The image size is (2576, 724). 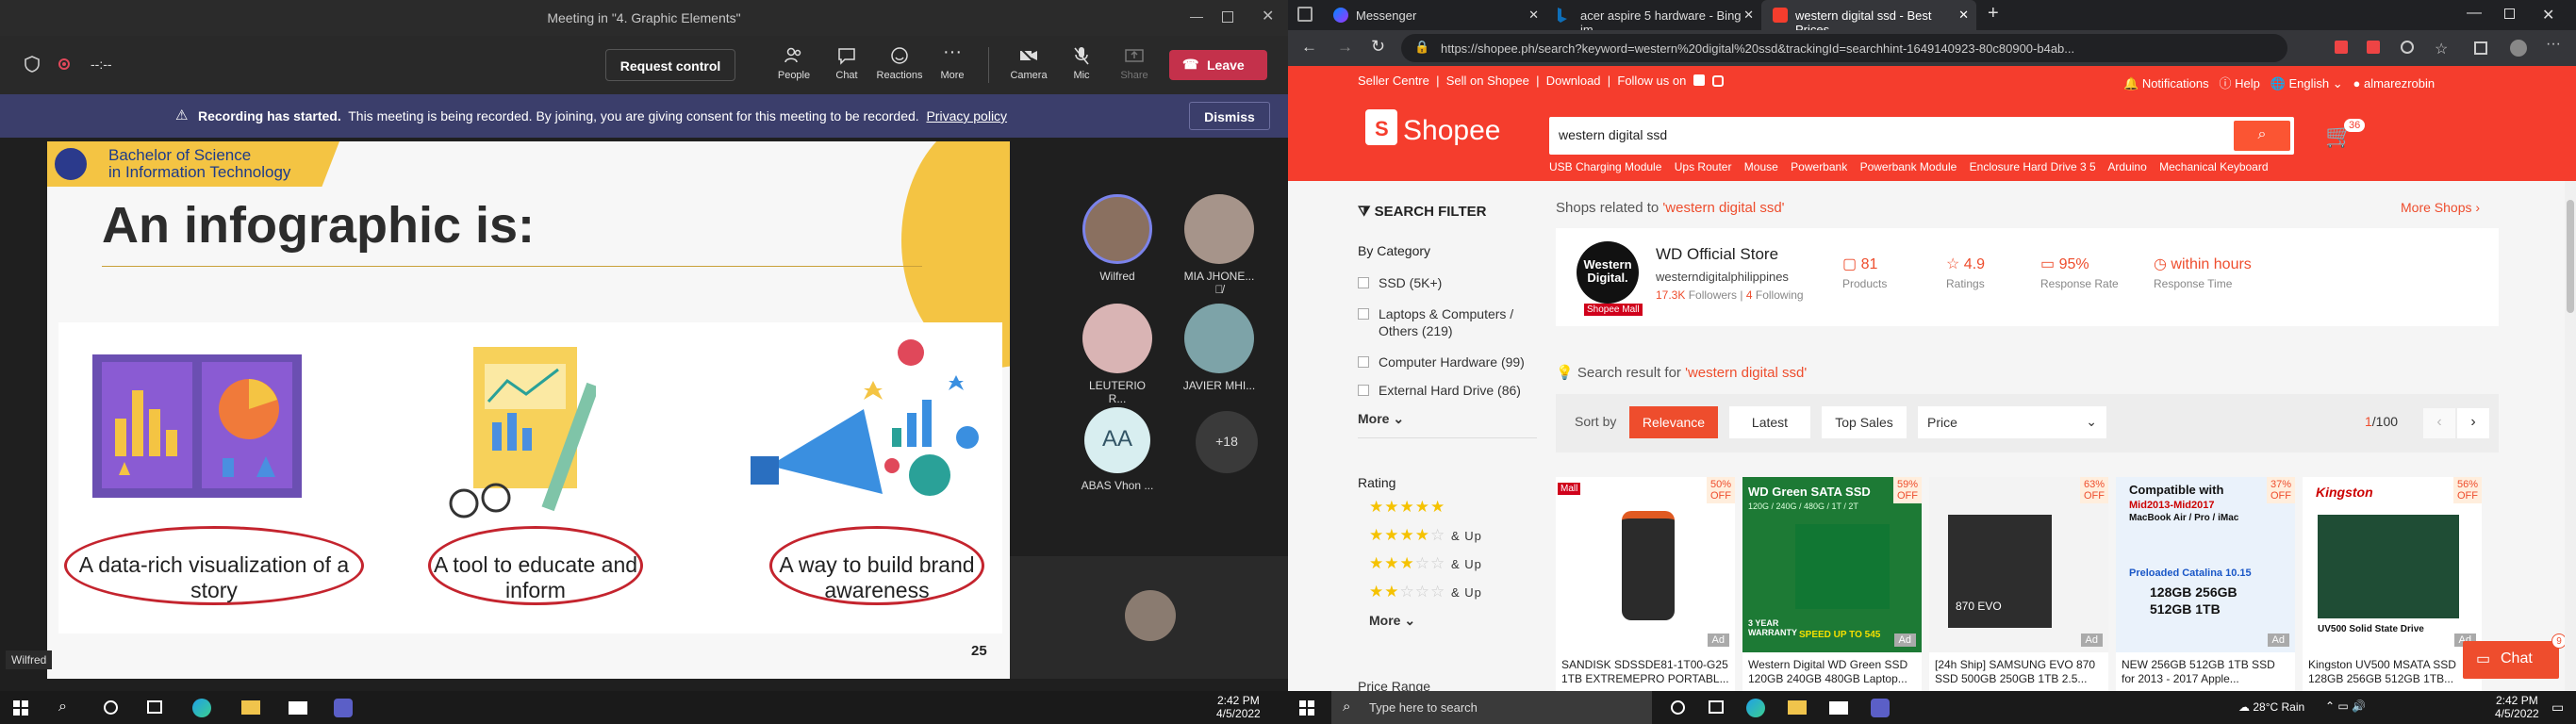 I want to click on download-link: Download, so click(x=1573, y=81).